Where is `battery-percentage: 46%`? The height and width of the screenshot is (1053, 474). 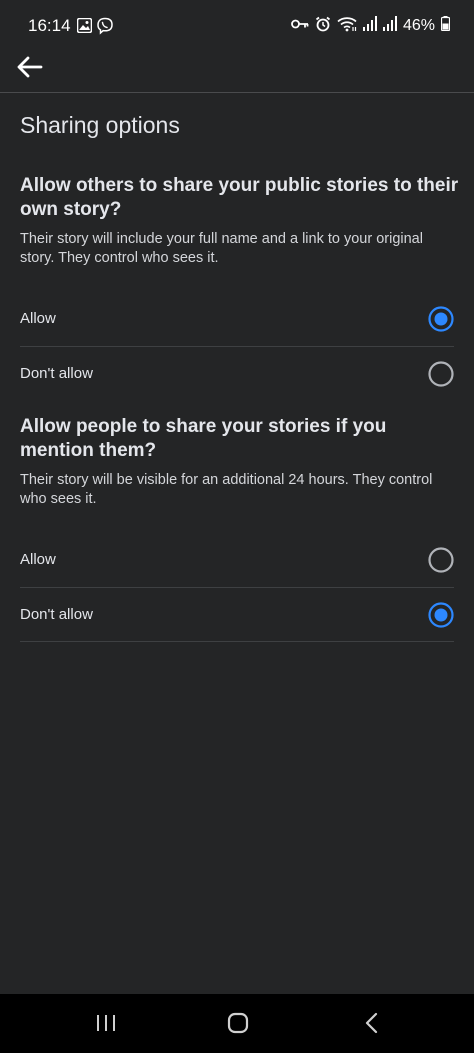
battery-percentage: 46% is located at coordinates (418, 25).